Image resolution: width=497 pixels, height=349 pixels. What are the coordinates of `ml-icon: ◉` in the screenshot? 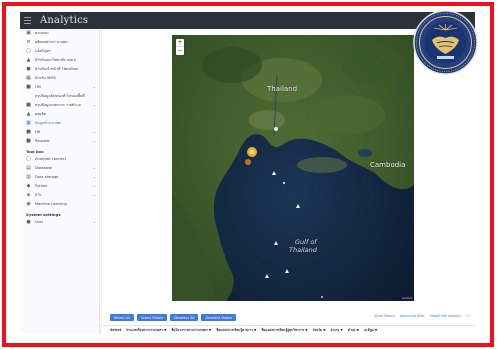 It's located at (28, 203).